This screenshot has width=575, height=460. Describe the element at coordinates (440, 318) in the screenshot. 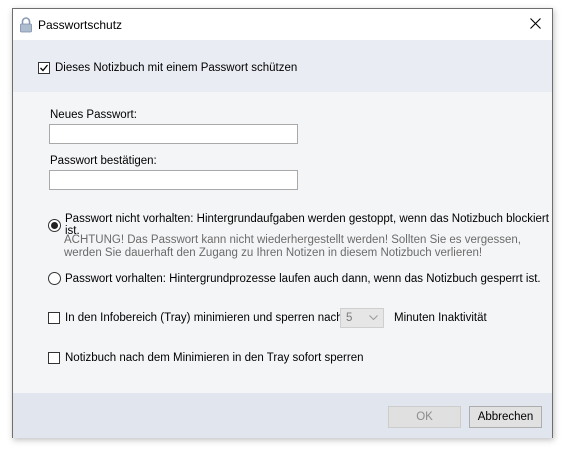

I see `minutes-suffix-label: Minuten Inaktivität` at that location.